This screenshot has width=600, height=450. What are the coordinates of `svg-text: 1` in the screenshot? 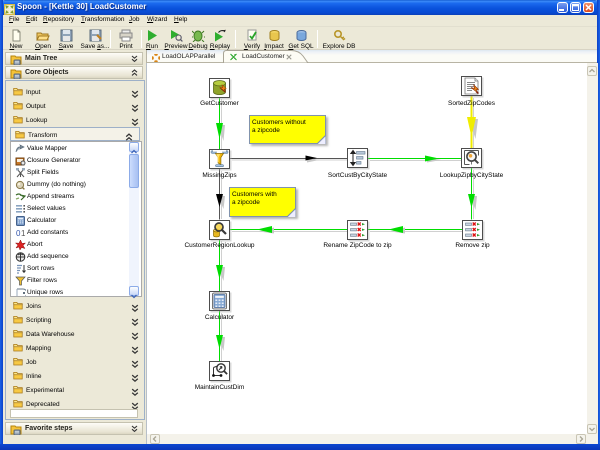 It's located at (23, 233).